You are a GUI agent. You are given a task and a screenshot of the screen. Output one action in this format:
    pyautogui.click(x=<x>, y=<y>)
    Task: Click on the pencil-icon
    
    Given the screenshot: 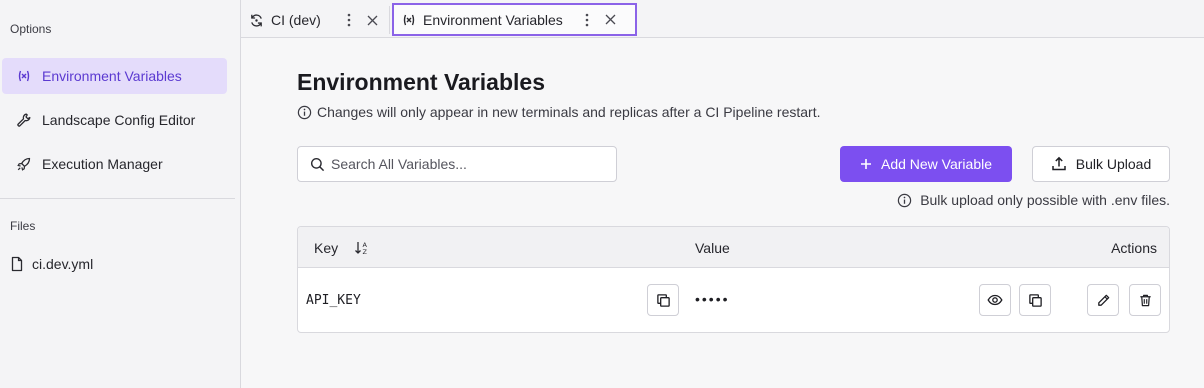 What is the action you would take?
    pyautogui.click(x=1103, y=300)
    